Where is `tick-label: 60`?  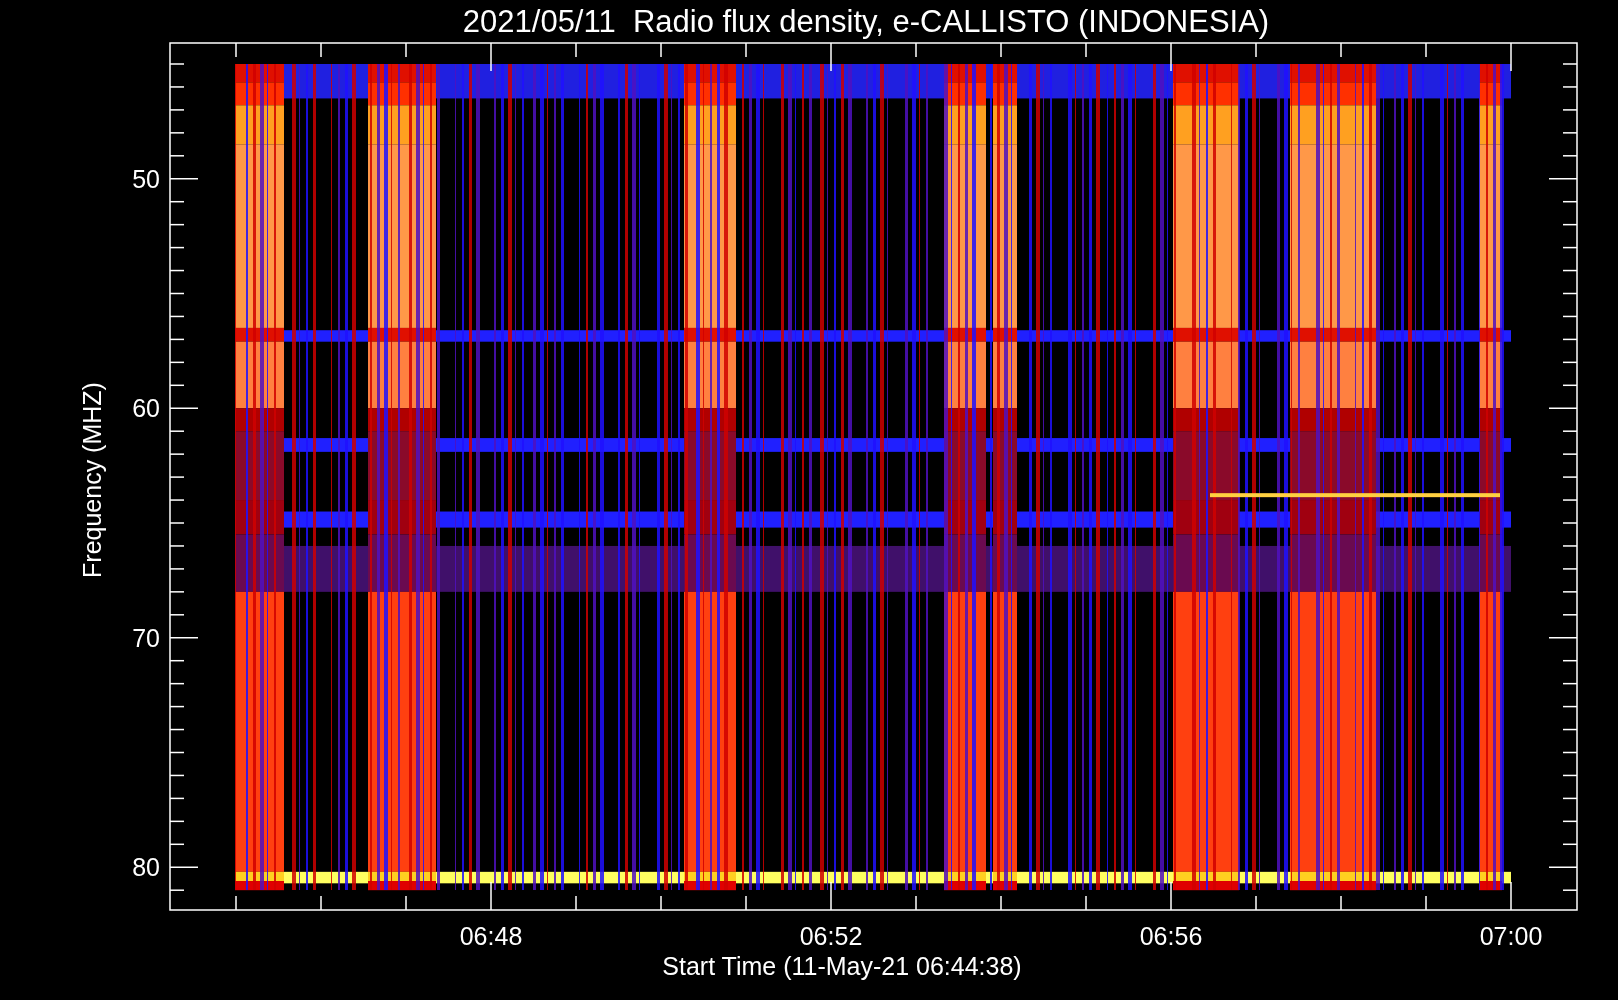
tick-label: 60 is located at coordinates (146, 408).